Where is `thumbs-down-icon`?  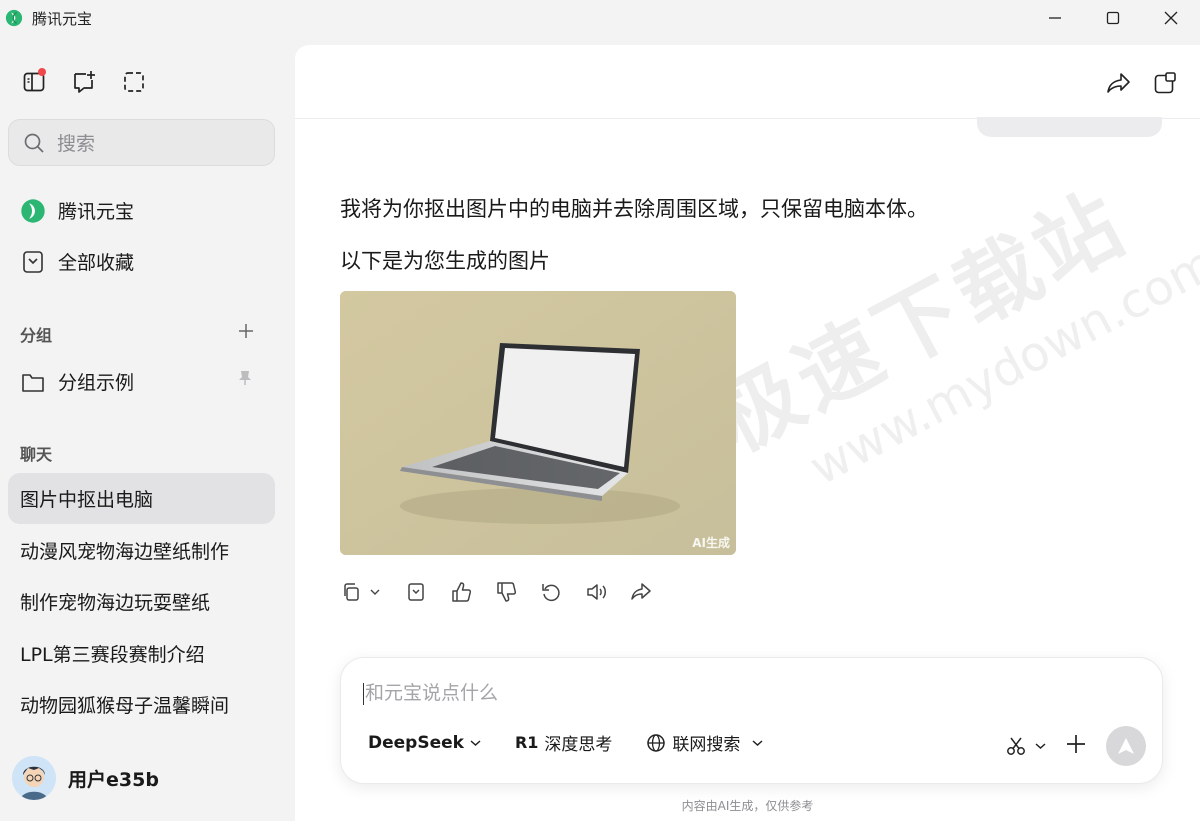
thumbs-down-icon is located at coordinates (507, 592).